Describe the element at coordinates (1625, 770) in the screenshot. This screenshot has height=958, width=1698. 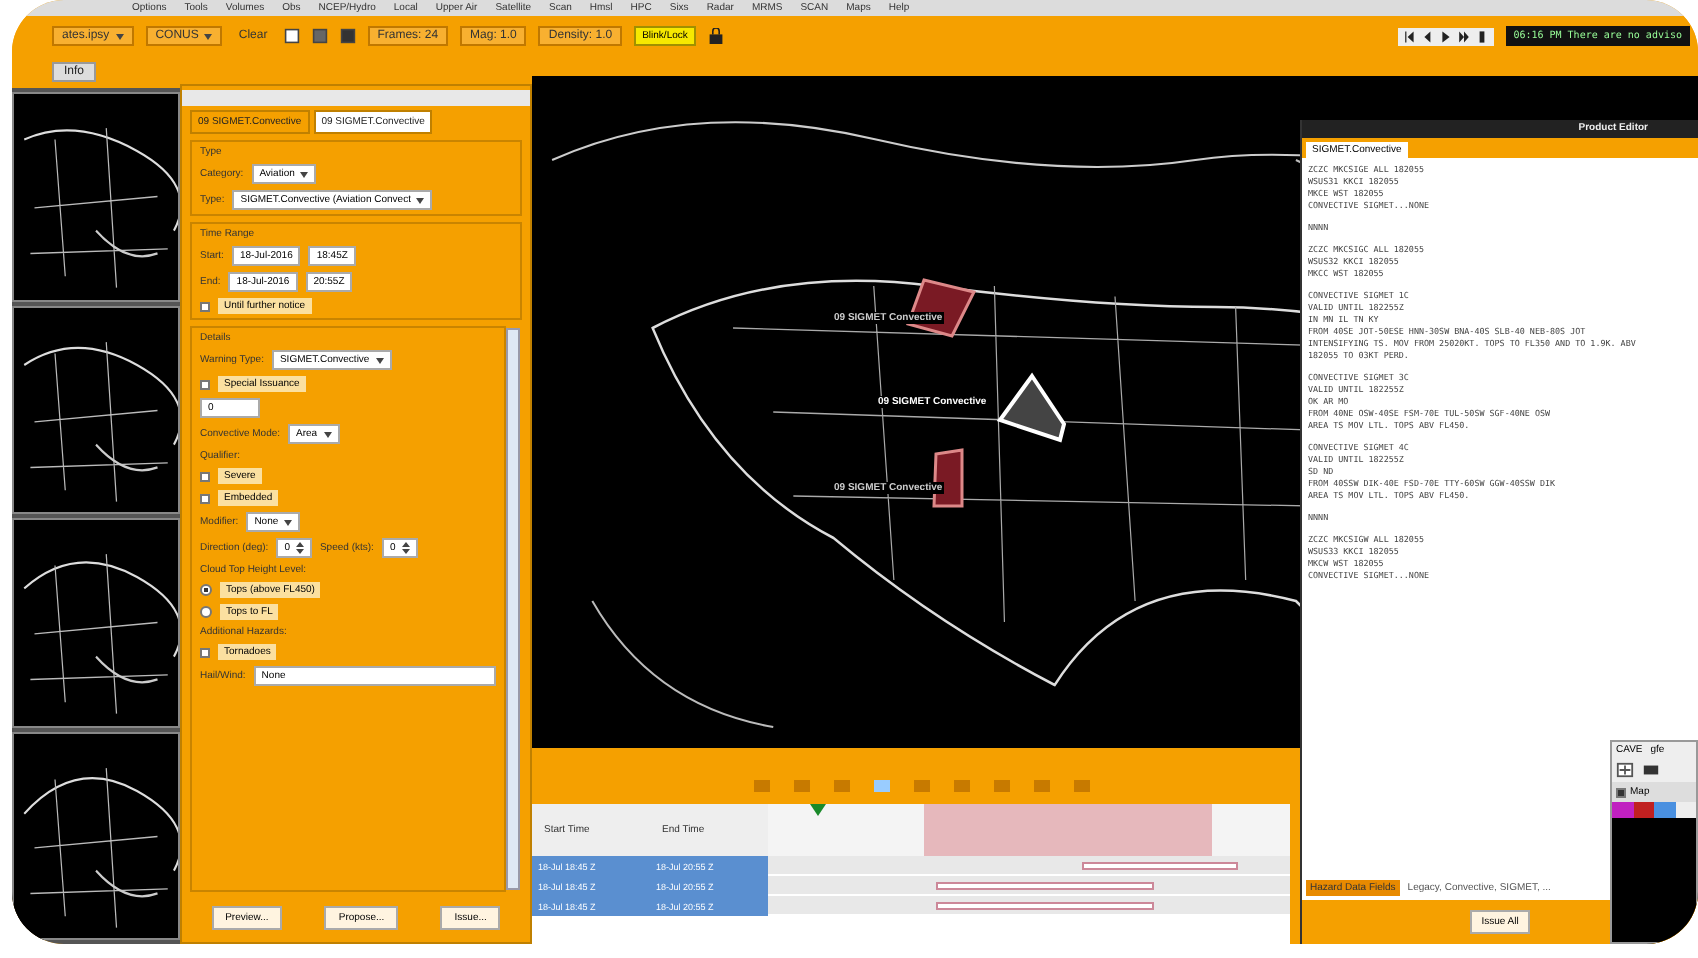
I see `crosshair-icon` at that location.